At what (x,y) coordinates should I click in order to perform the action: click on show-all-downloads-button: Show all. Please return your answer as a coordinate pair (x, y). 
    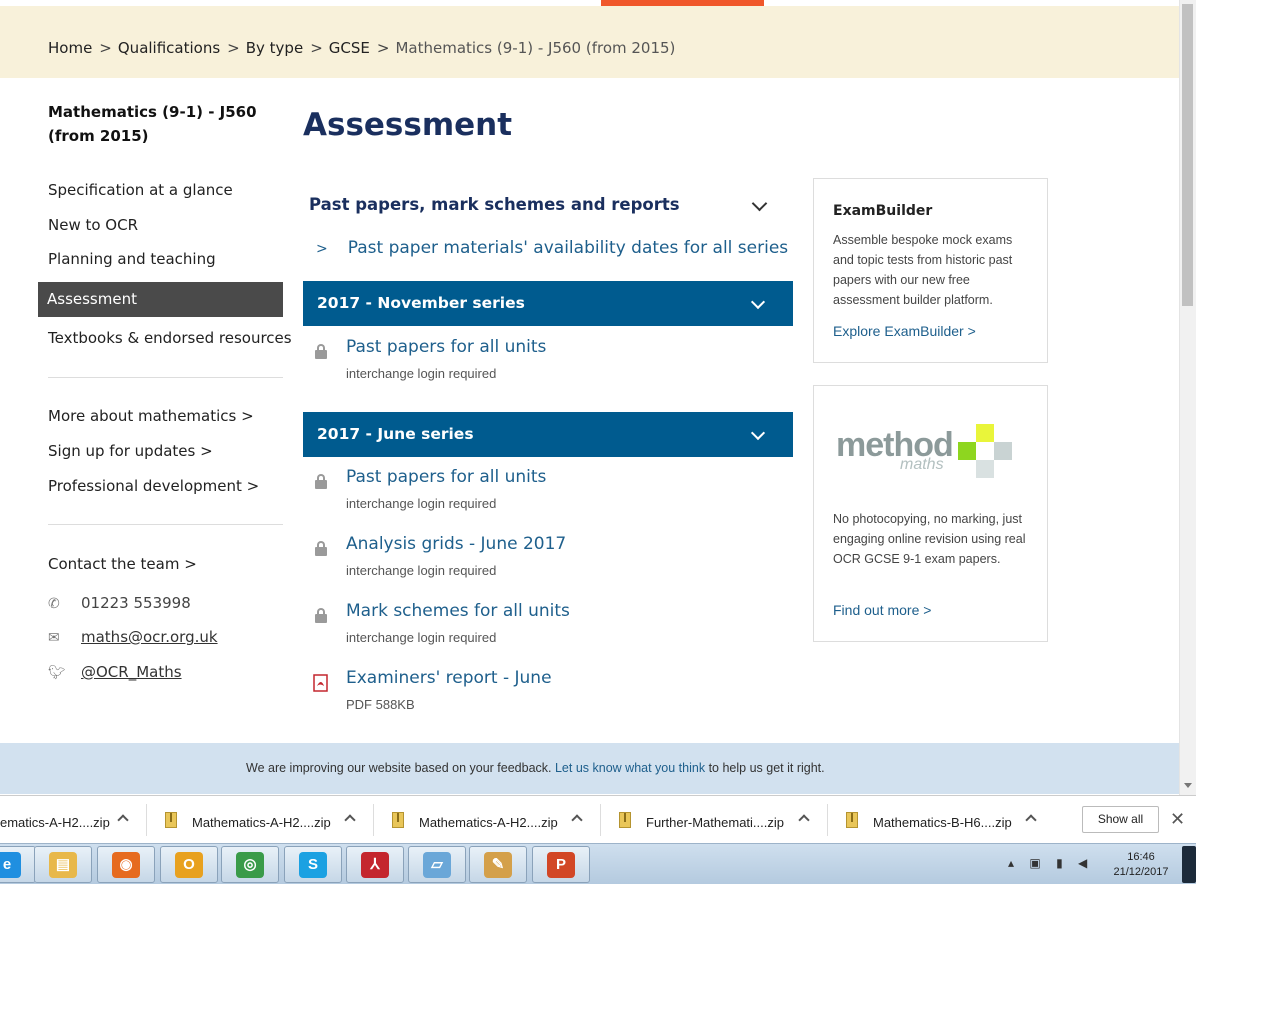
    Looking at the image, I should click on (1120, 819).